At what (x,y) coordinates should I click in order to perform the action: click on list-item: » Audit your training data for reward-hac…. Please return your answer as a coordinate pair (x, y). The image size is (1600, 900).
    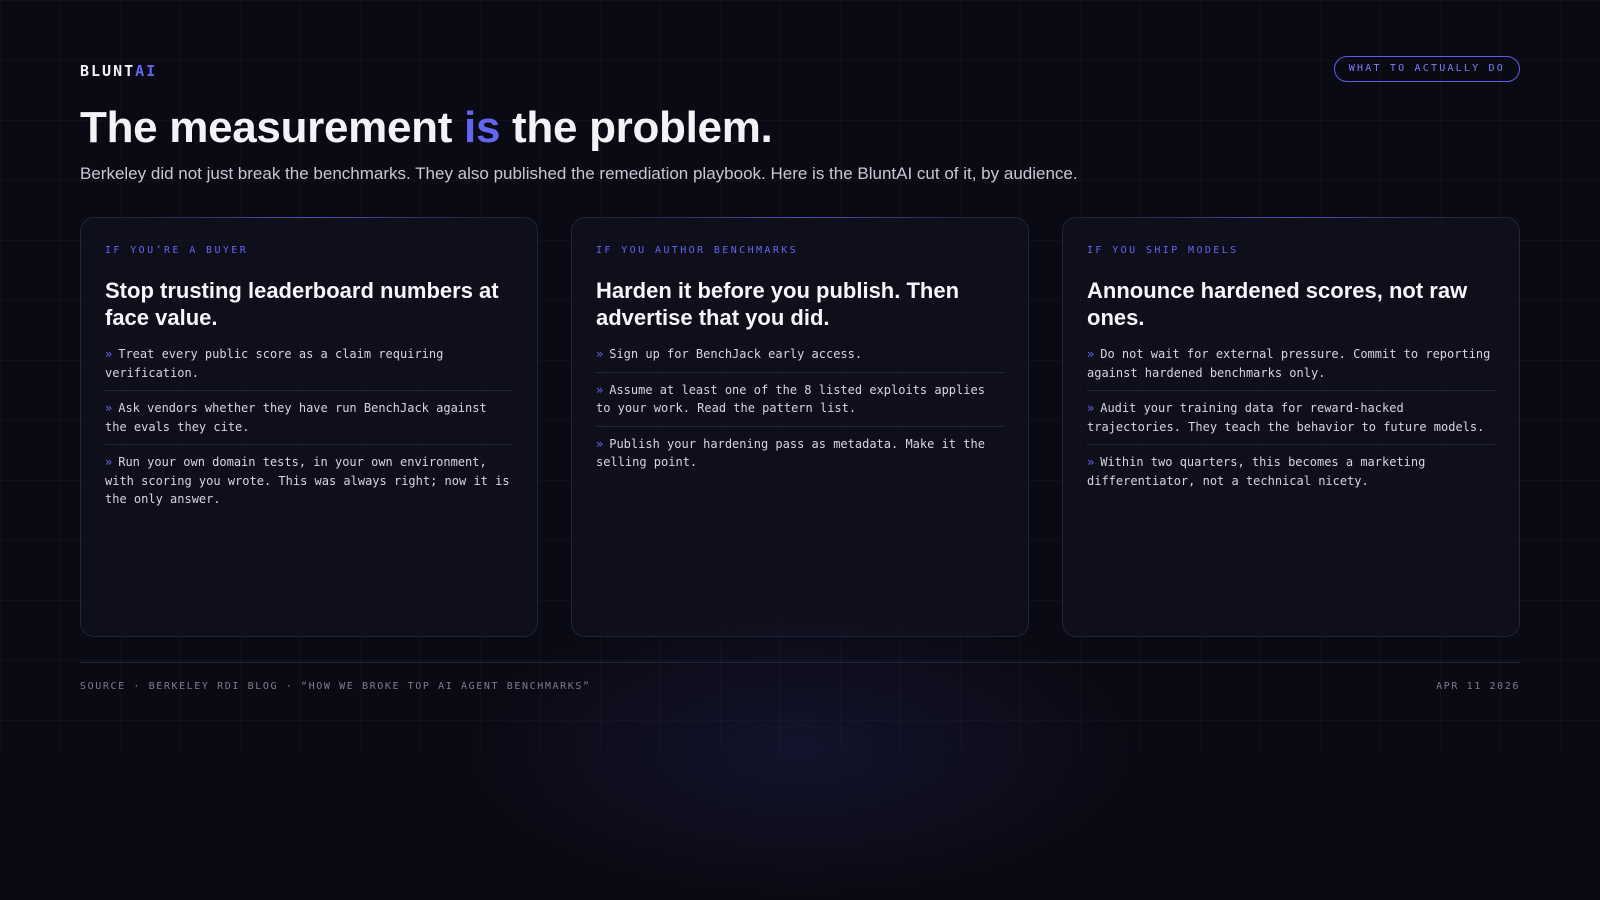
    Looking at the image, I should click on (1291, 422).